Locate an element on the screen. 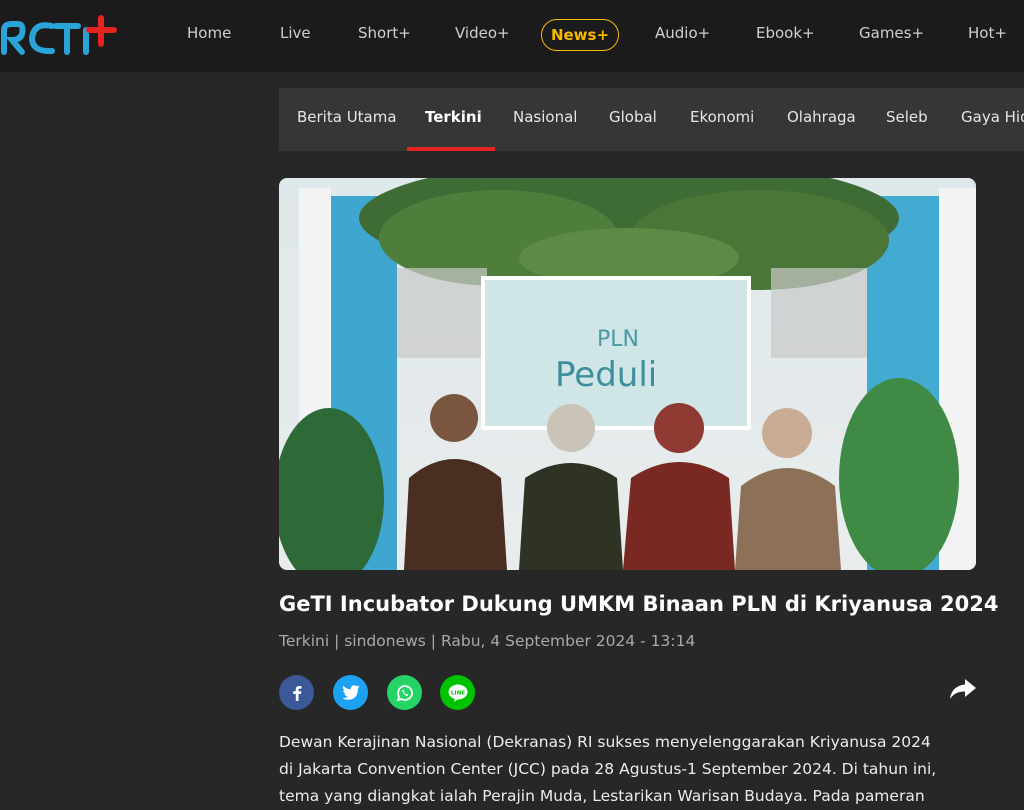 This screenshot has width=1024, height=810. twitter-icon is located at coordinates (350, 692).